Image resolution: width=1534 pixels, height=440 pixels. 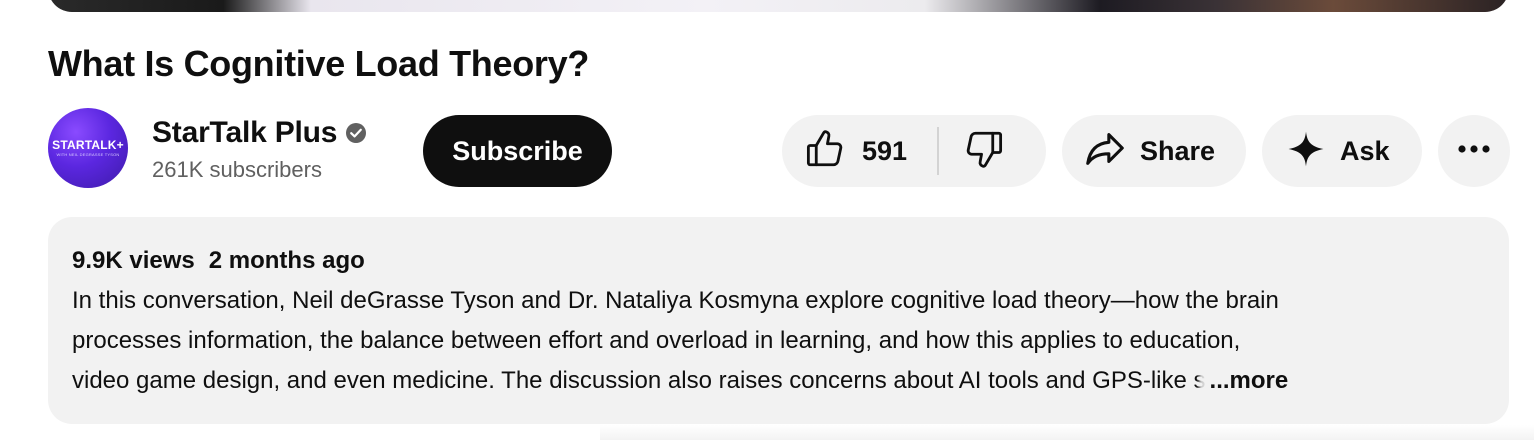 I want to click on share-button: Share, so click(x=1154, y=151).